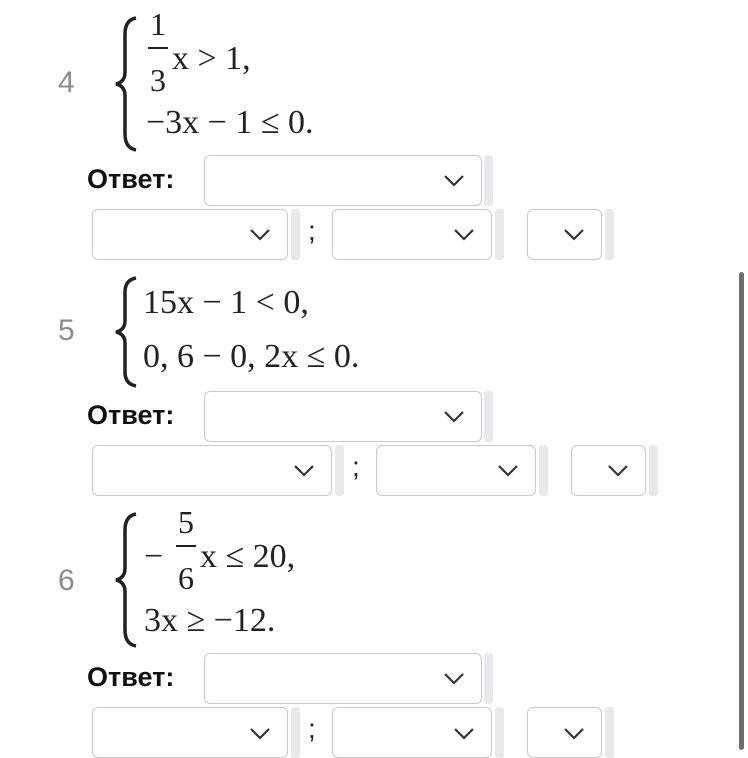  Describe the element at coordinates (210, 620) in the screenshot. I see `inequality-line-2: 3x ≥ −12.` at that location.